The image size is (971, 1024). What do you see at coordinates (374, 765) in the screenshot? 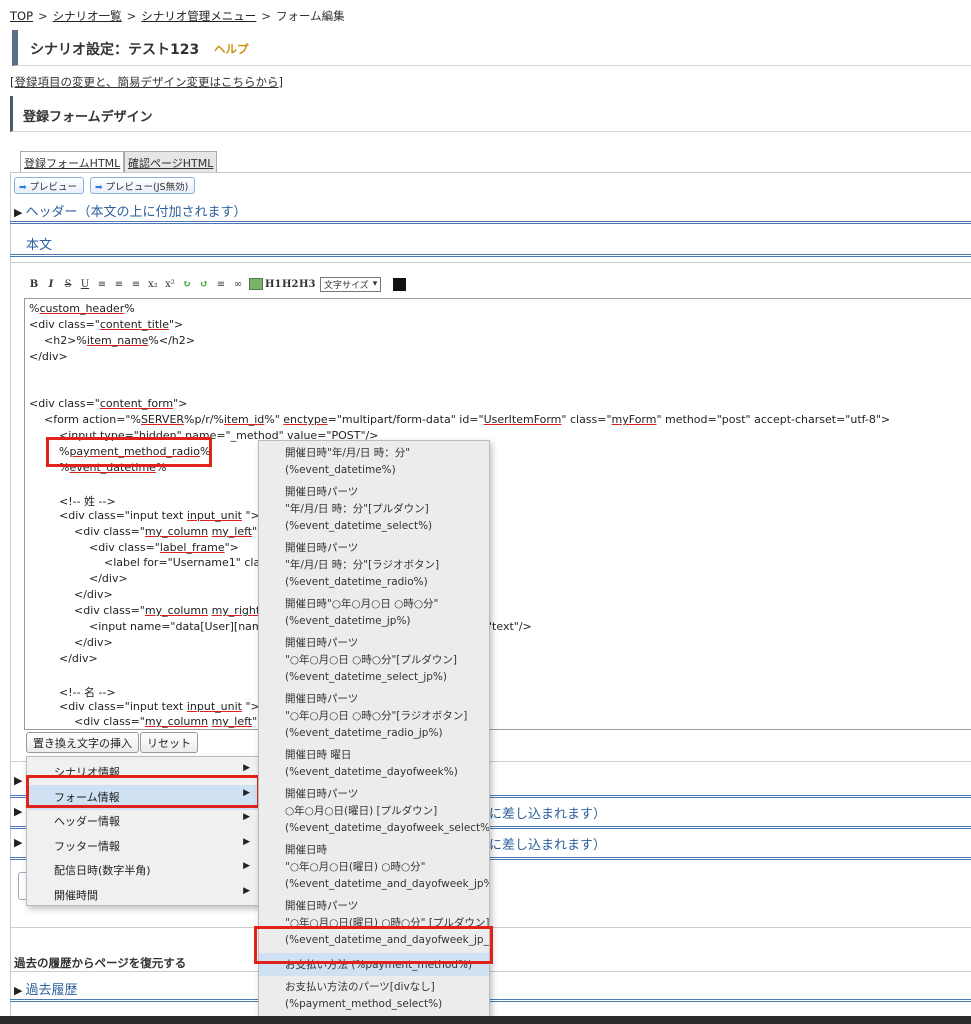
I see `submenu-item: 開催日時 曜日 (%event_datetime_dayofweek%)` at bounding box center [374, 765].